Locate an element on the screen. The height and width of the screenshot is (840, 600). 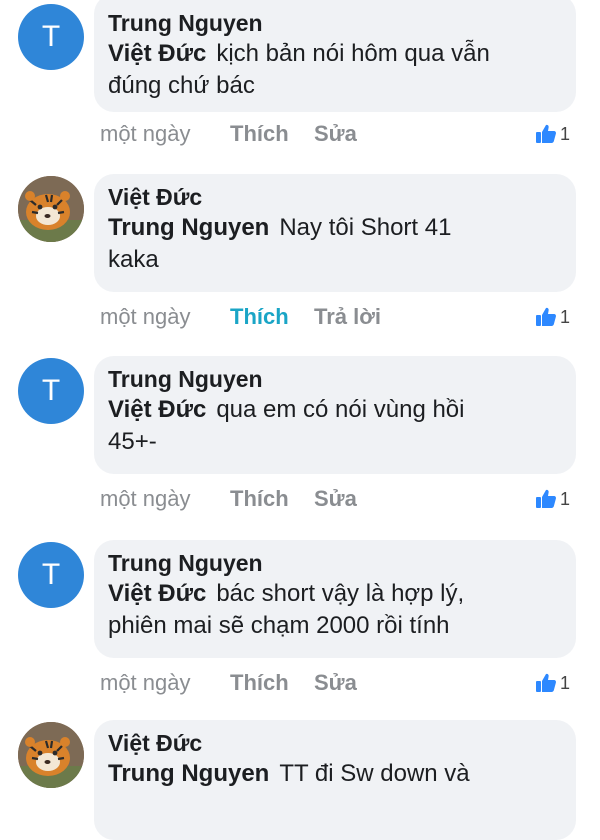
comment-text-segment: qua em có nói vùng hồi is located at coordinates (340, 409).